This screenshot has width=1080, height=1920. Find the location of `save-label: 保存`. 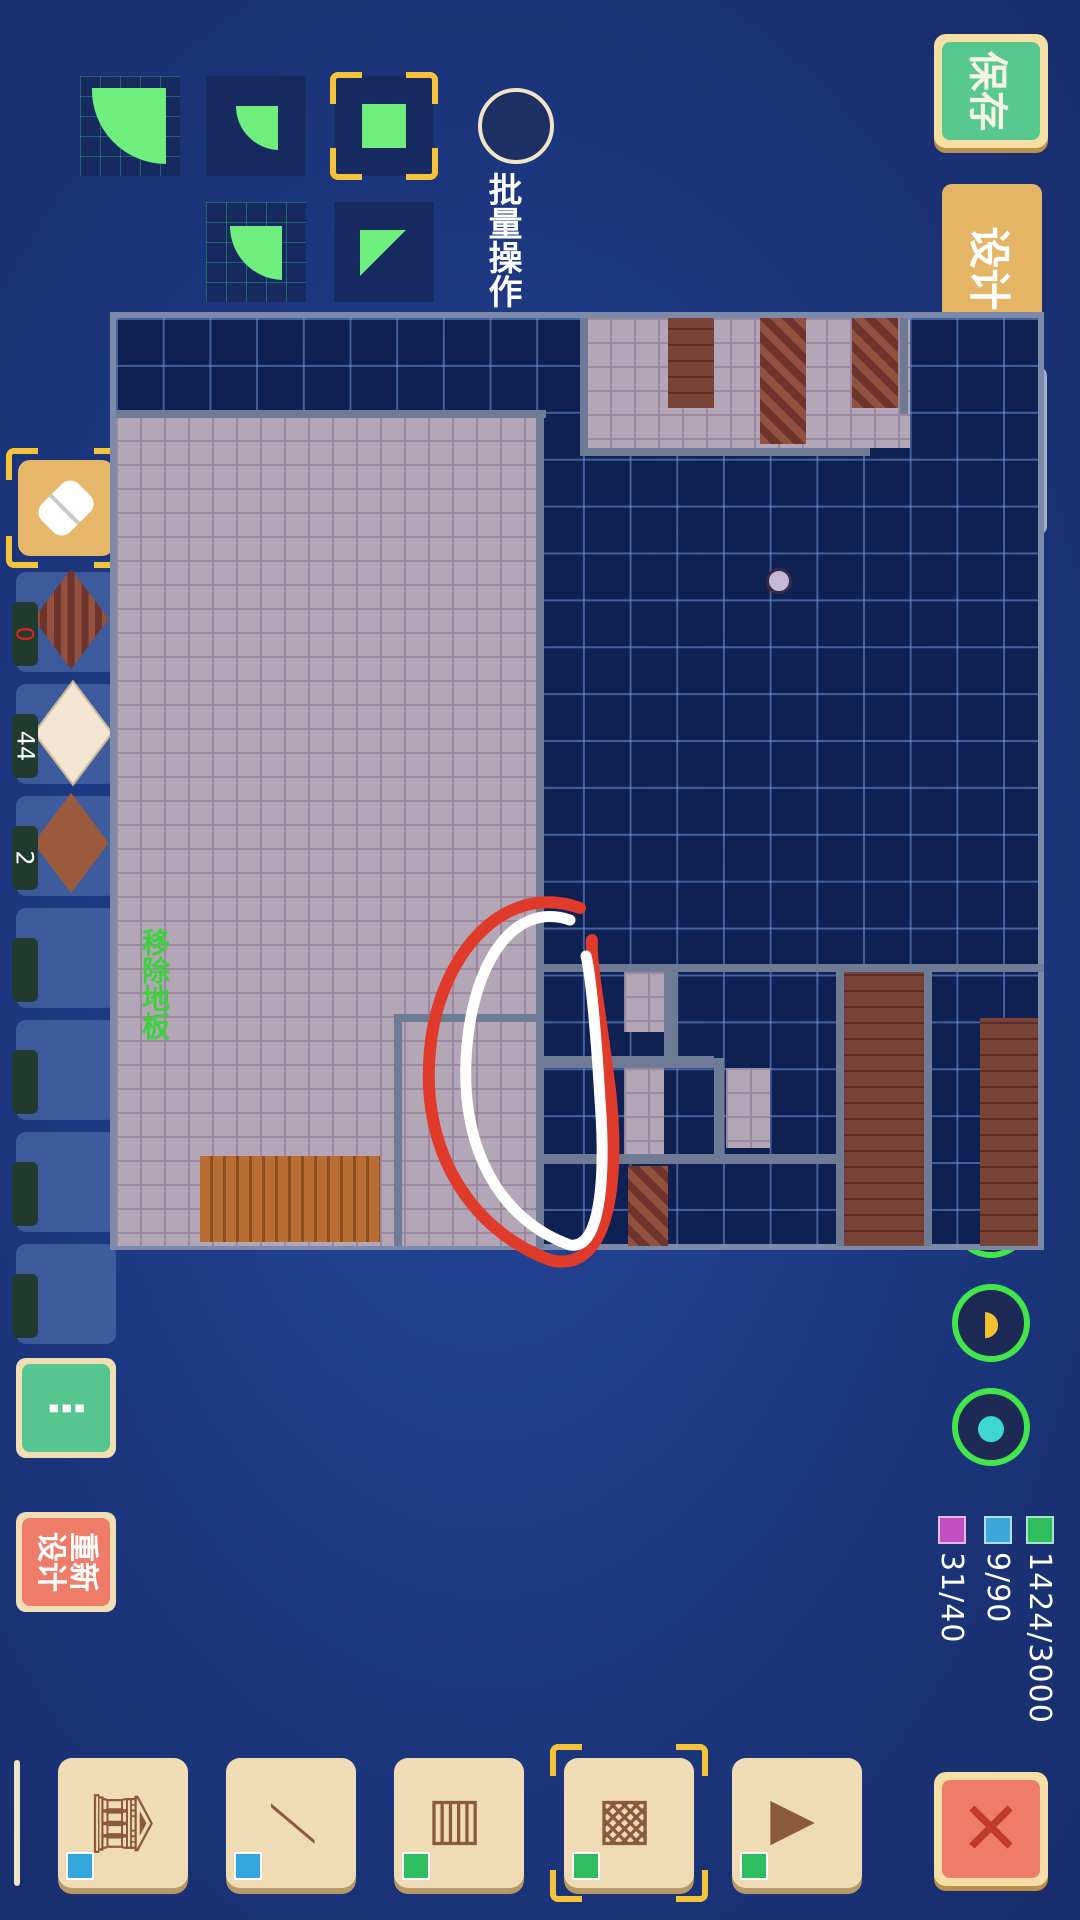

save-label: 保存 is located at coordinates (987, 91).